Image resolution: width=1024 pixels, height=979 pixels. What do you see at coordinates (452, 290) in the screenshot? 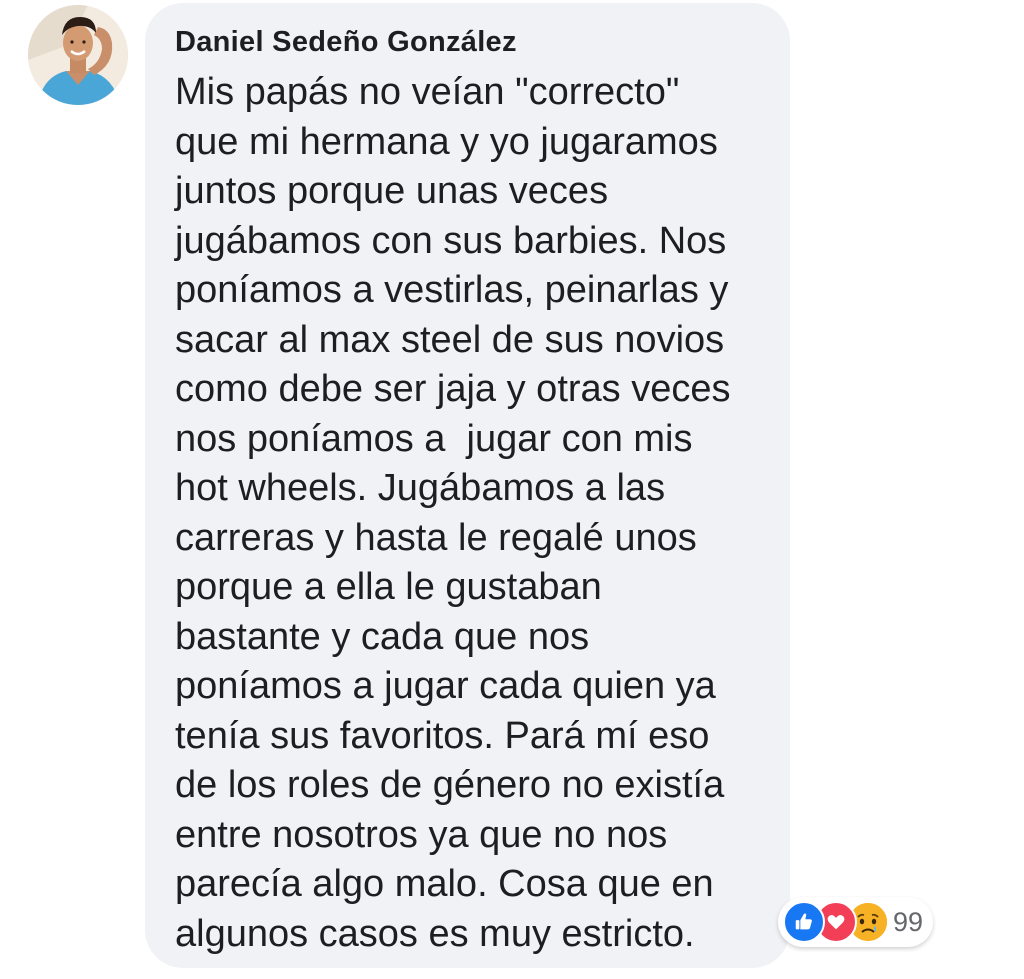
I see `comment-line: poníamos a vestirlas, peinarlas y` at bounding box center [452, 290].